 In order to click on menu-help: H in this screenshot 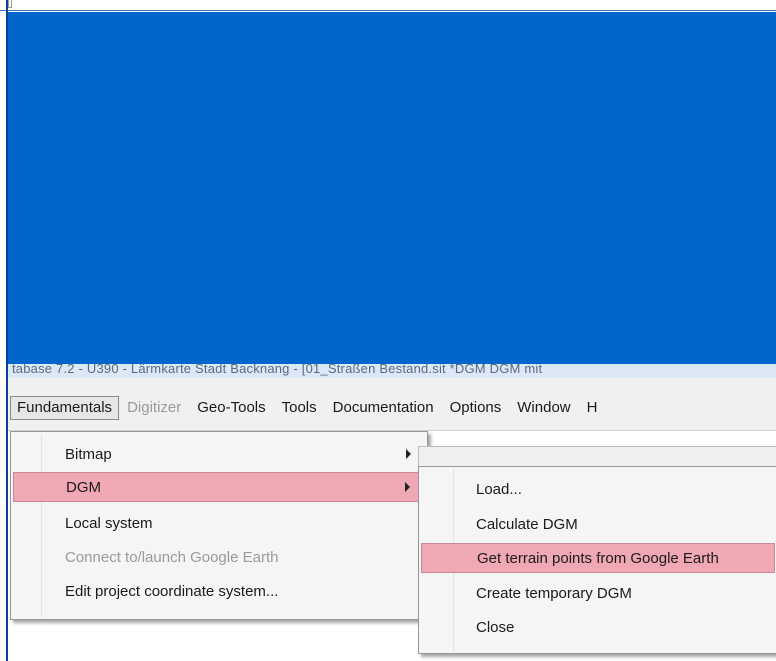, I will do `click(592, 408)`.